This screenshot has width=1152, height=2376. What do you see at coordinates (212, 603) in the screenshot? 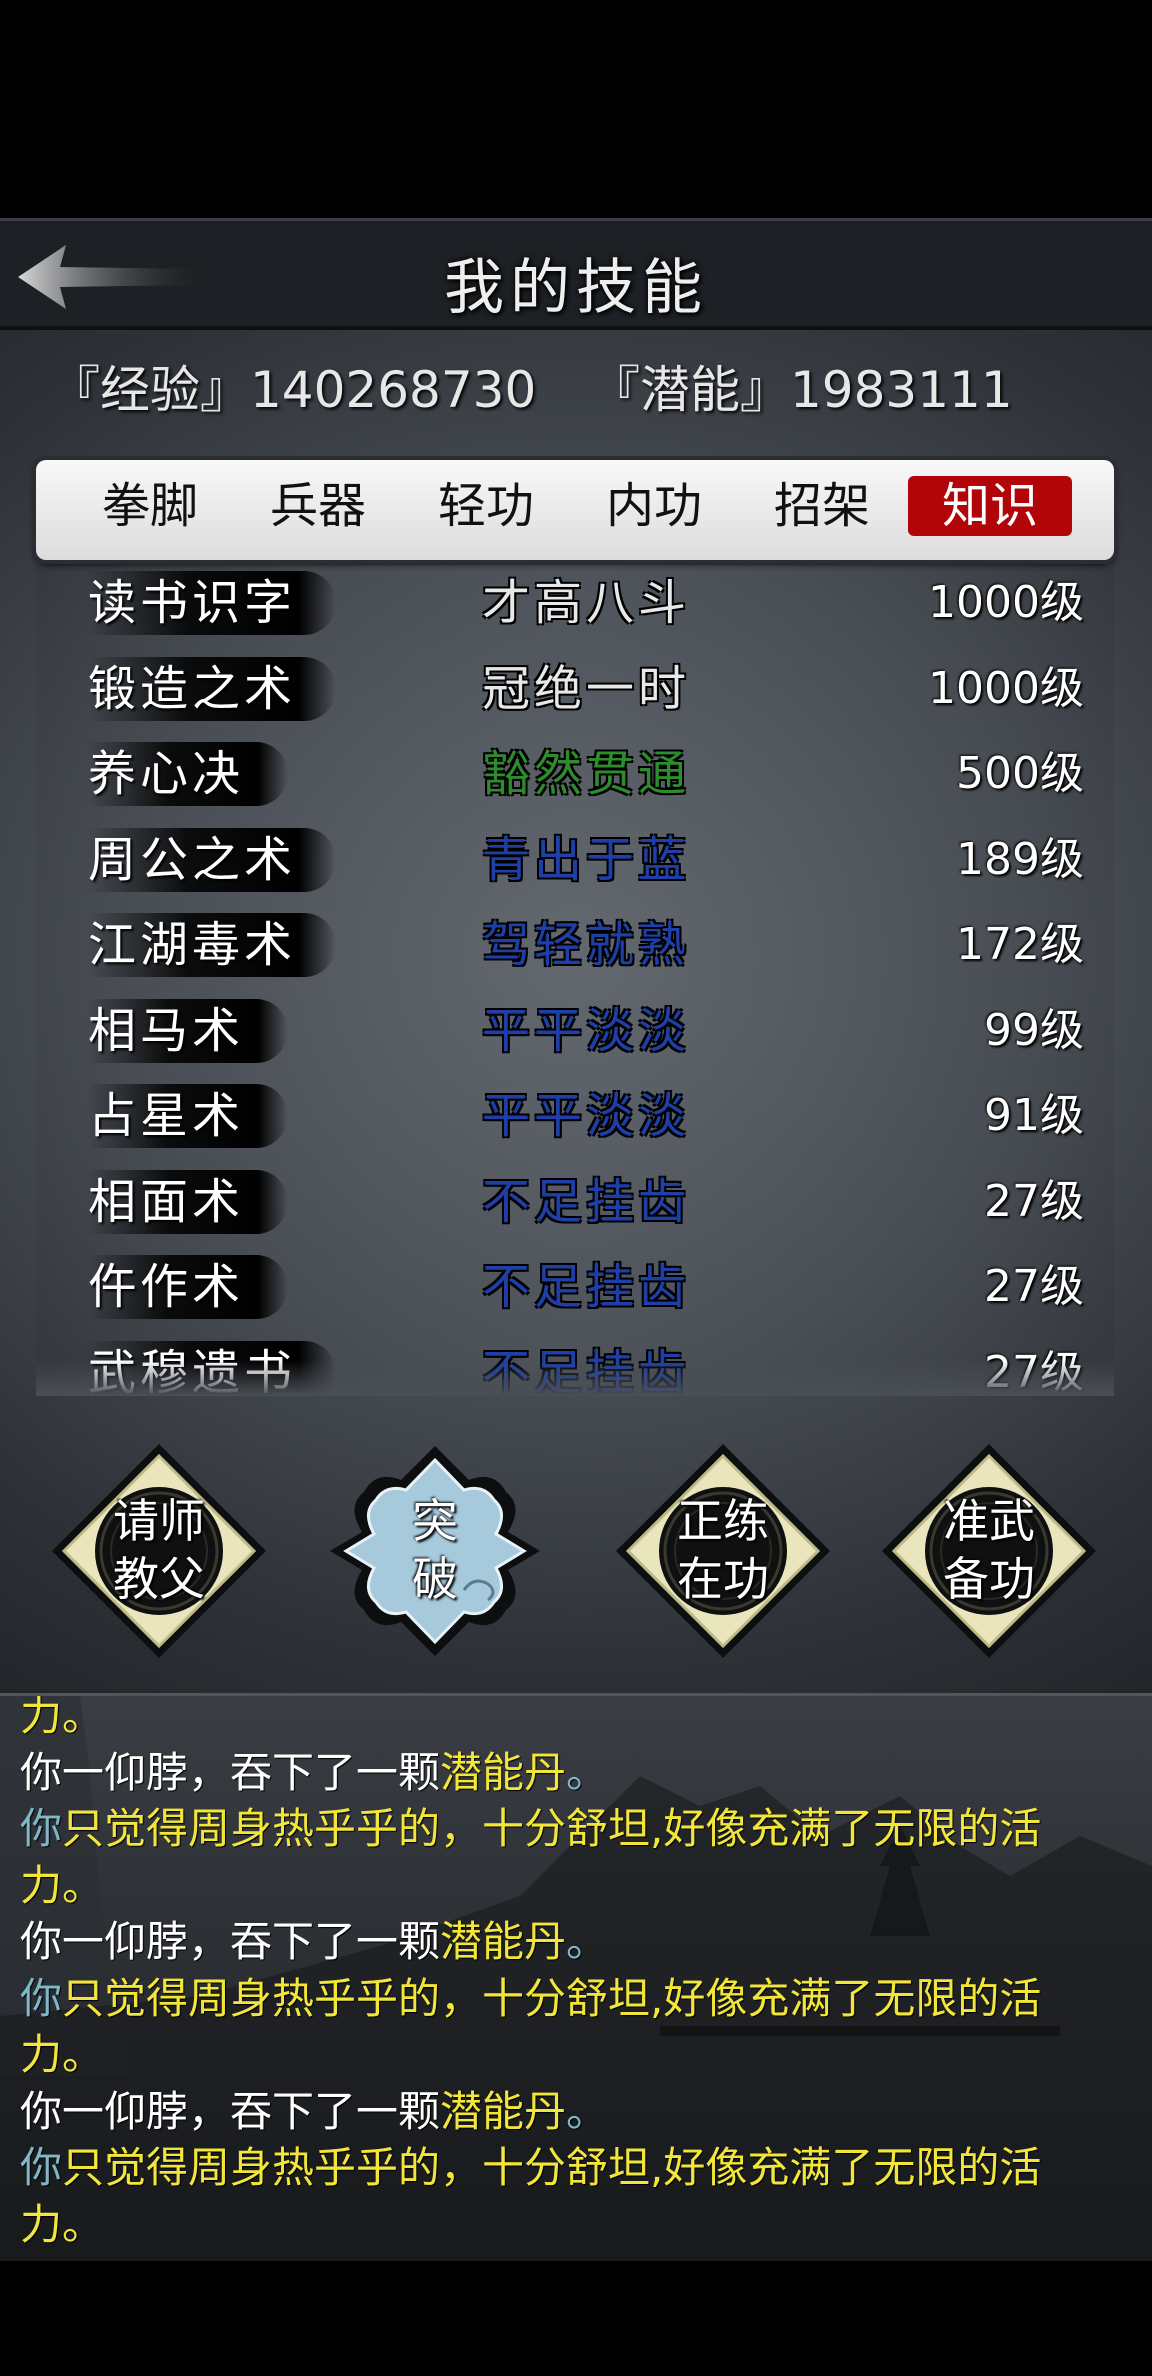
I see `skill-name: 读书识字` at bounding box center [212, 603].